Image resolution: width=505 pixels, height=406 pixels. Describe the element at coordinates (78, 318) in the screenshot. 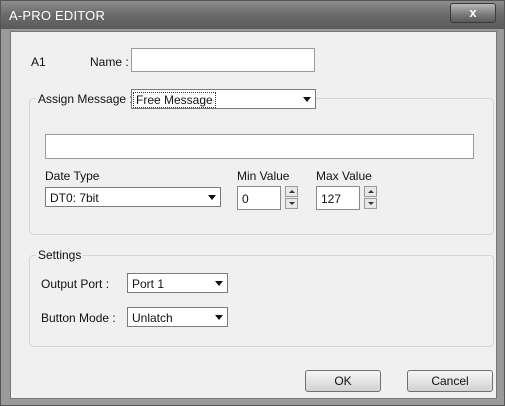

I see `button-mode-label: Button Mode :` at that location.